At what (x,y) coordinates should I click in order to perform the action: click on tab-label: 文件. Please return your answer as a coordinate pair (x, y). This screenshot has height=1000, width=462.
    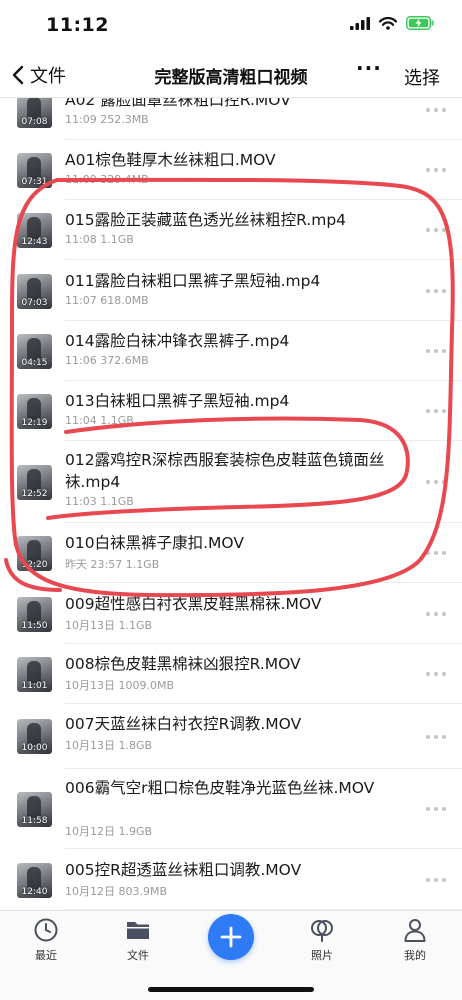
    Looking at the image, I should click on (138, 955).